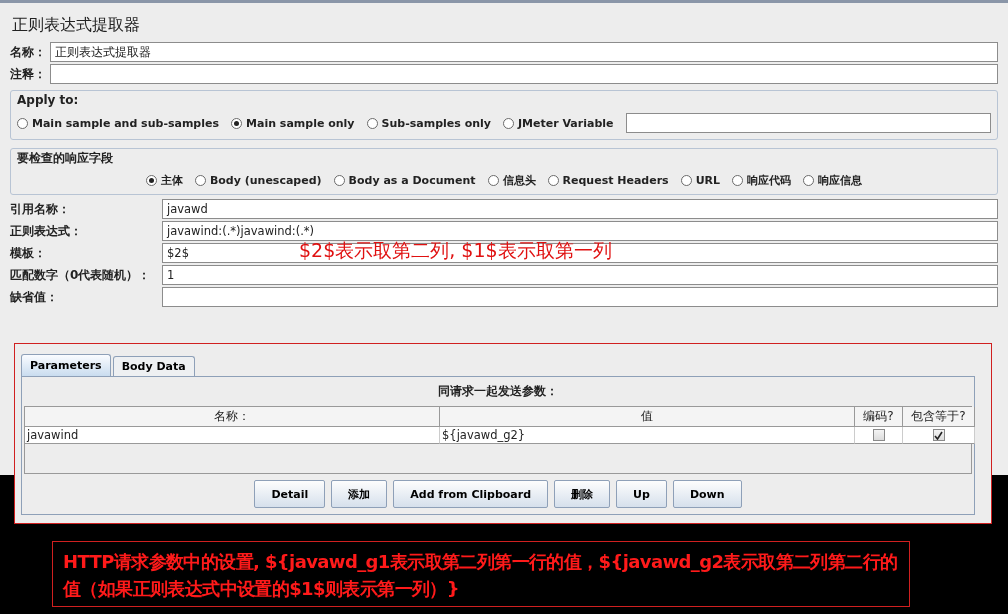 This screenshot has width=1008, height=614. I want to click on radio-option: 主体, so click(164, 180).